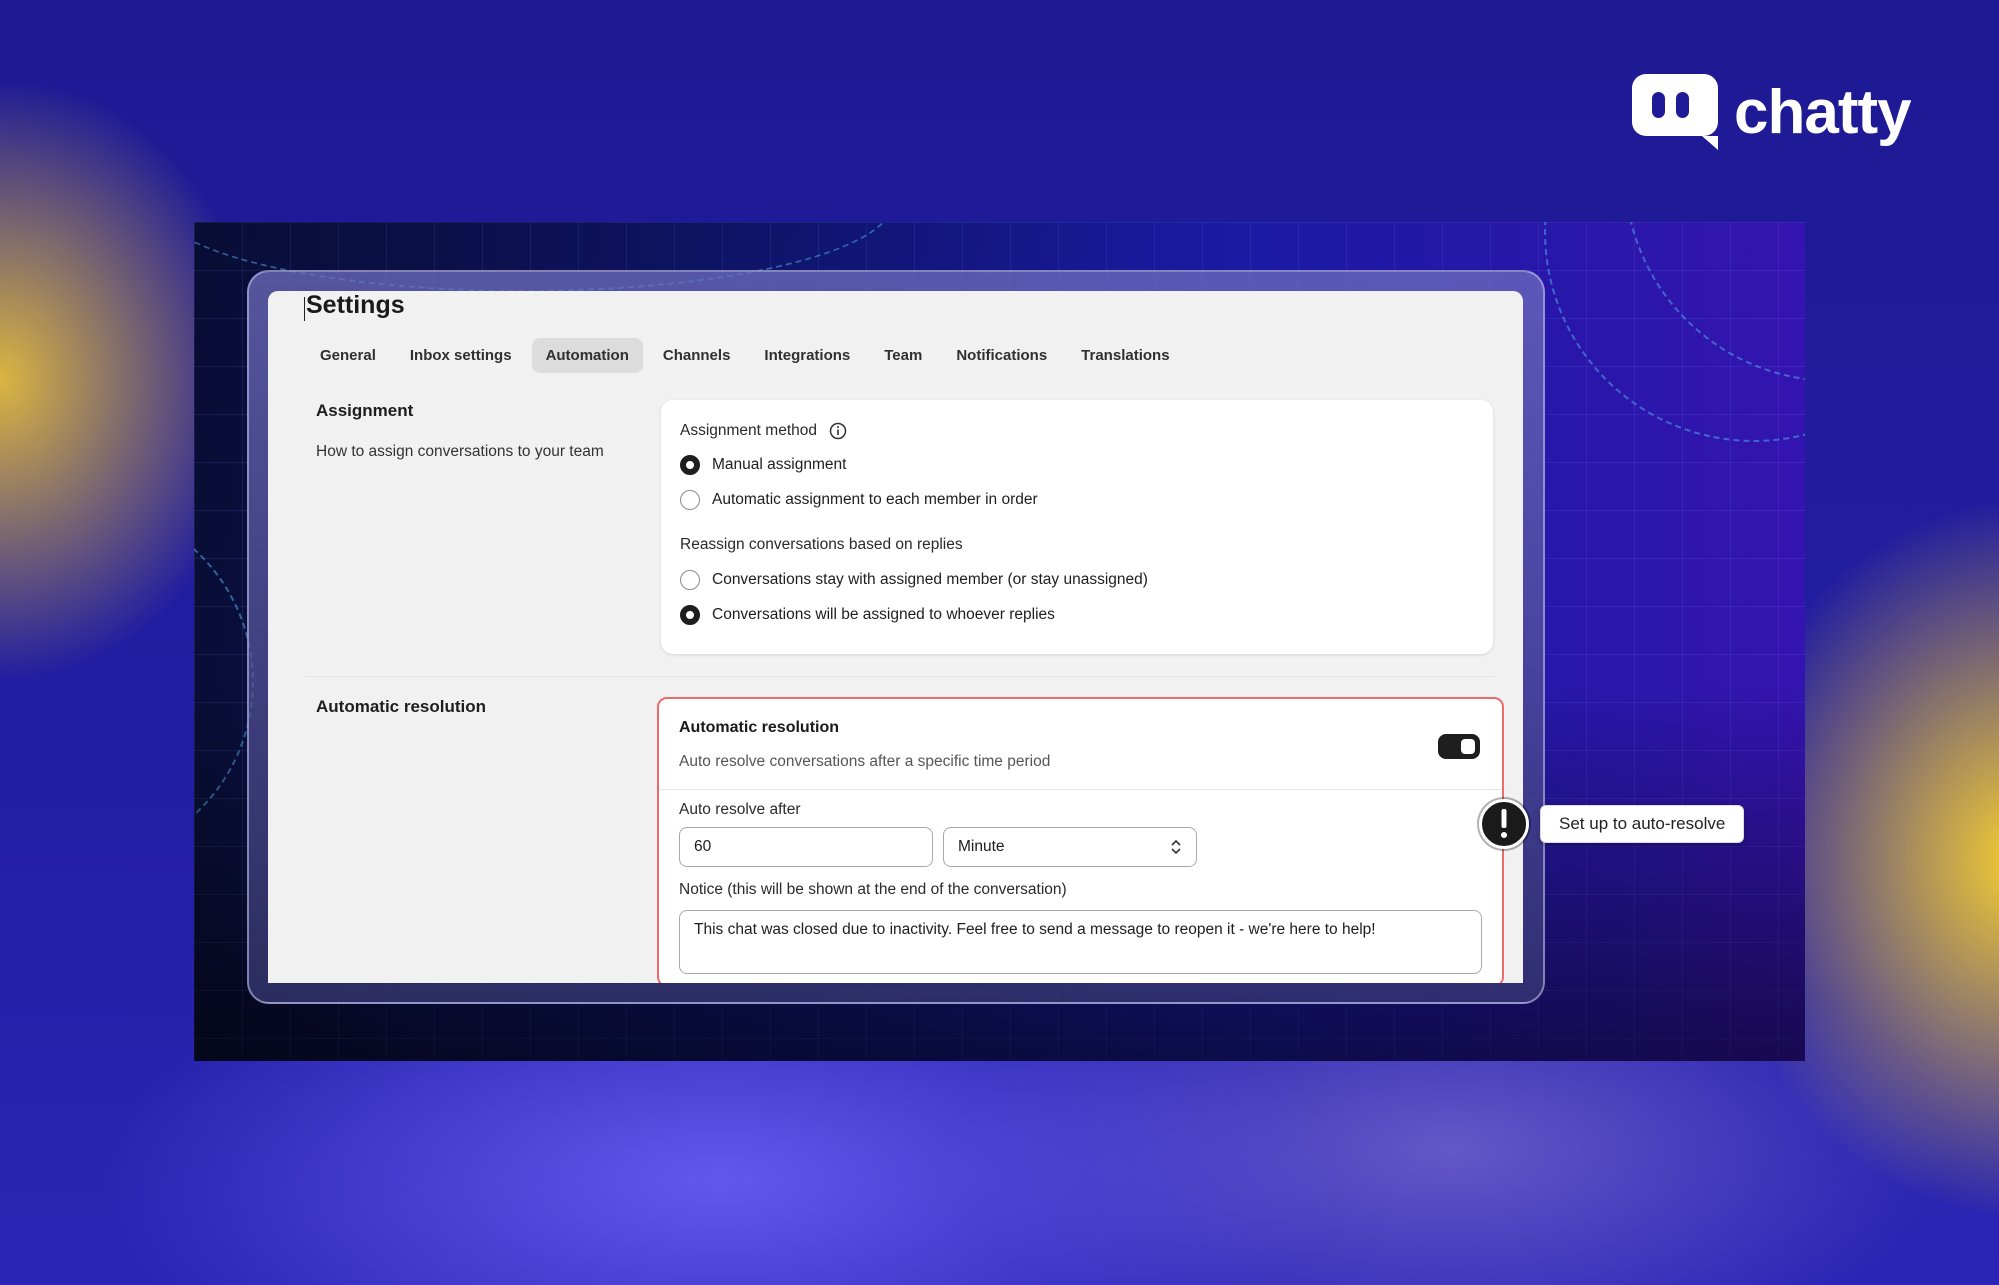 The height and width of the screenshot is (1285, 1999). Describe the element at coordinates (1070, 847) in the screenshot. I see `time-unit-select: Minute` at that location.